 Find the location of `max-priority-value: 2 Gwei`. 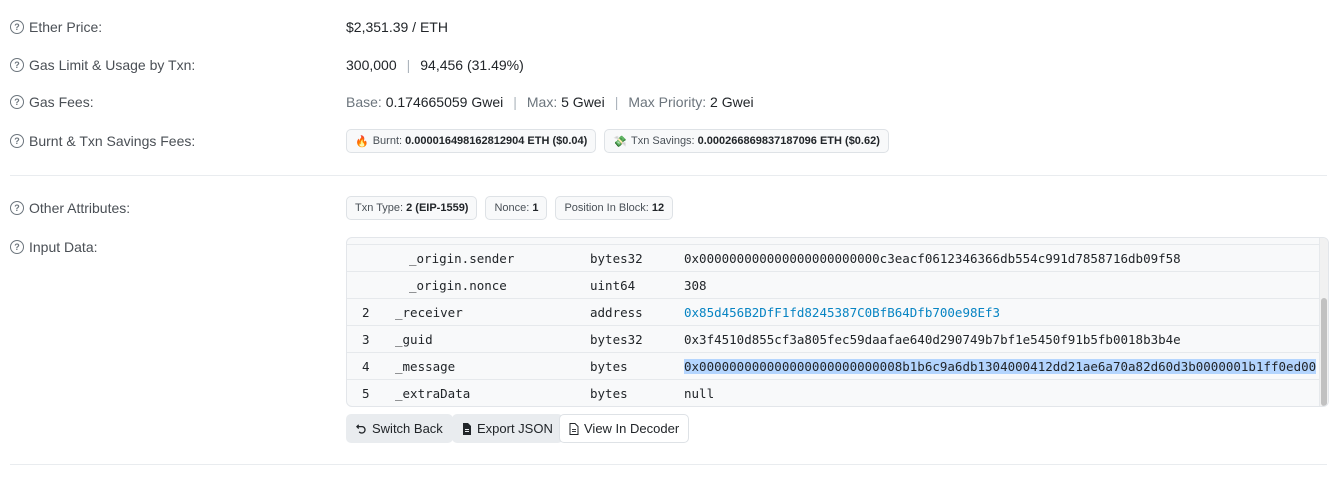

max-priority-value: 2 Gwei is located at coordinates (732, 102).